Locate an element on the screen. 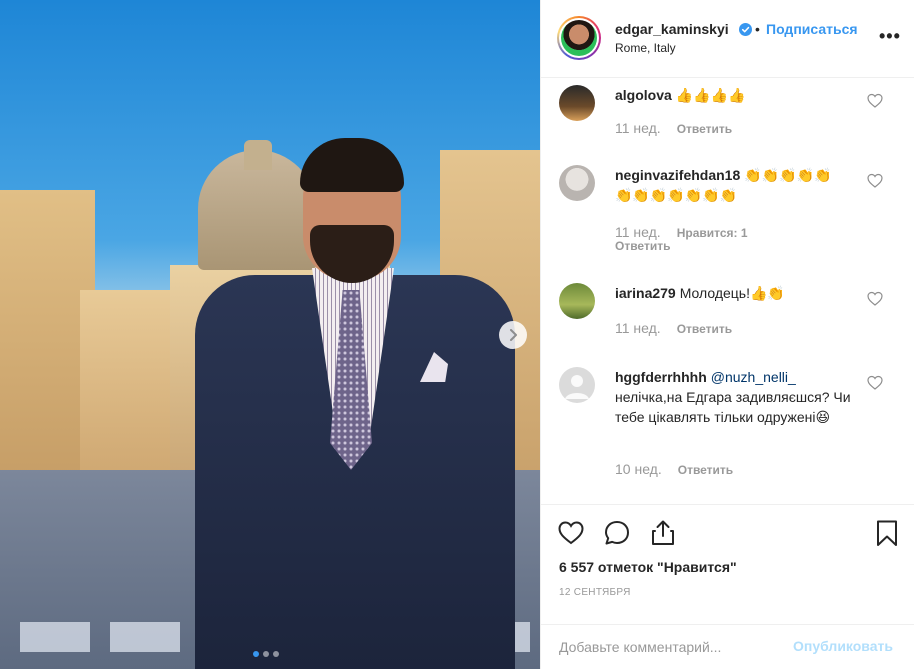  comment-likes-count: Нравится: 1 is located at coordinates (712, 233).